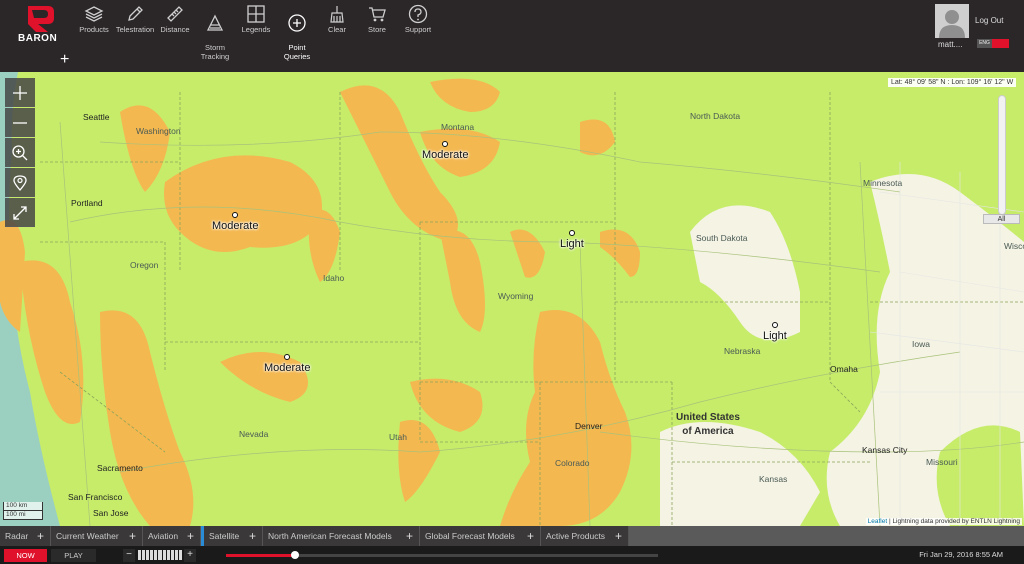  What do you see at coordinates (576, 536) in the screenshot?
I see `tab-label: Active Products` at bounding box center [576, 536].